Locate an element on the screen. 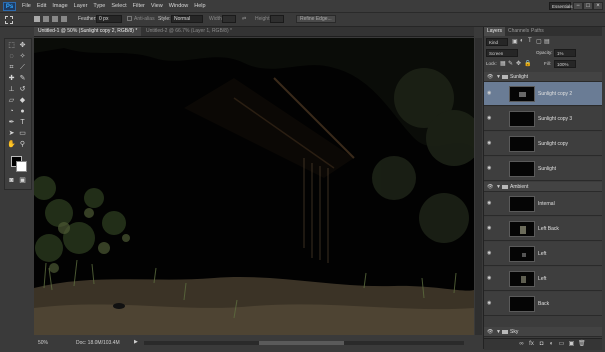 This screenshot has height=352, width=605. menu-view: View is located at coordinates (157, 6).